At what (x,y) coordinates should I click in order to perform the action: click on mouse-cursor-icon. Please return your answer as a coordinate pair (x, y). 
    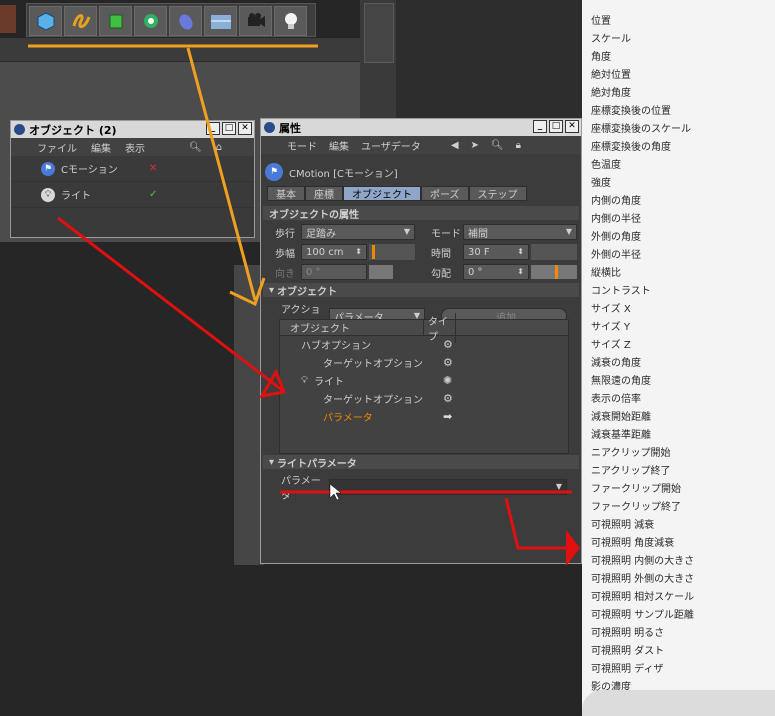
    Looking at the image, I should click on (335, 492).